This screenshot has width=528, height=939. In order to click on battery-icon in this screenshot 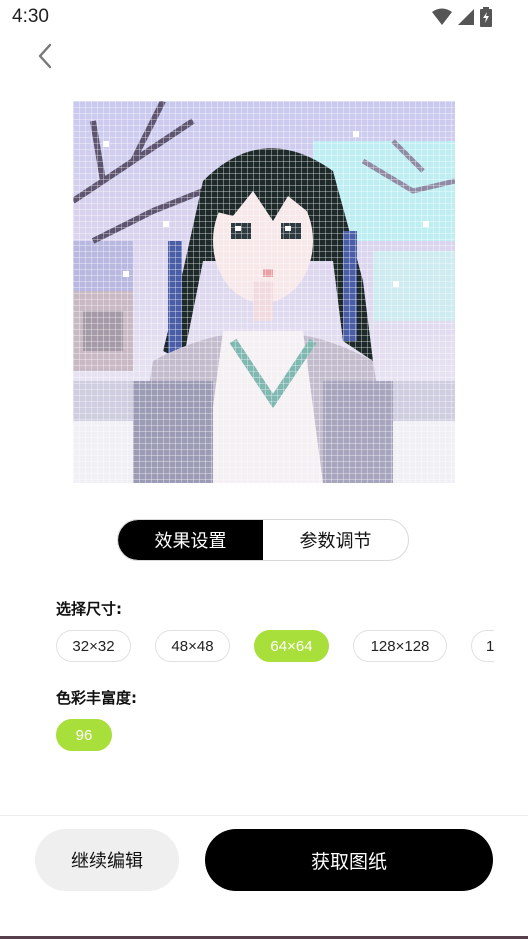, I will do `click(486, 19)`.